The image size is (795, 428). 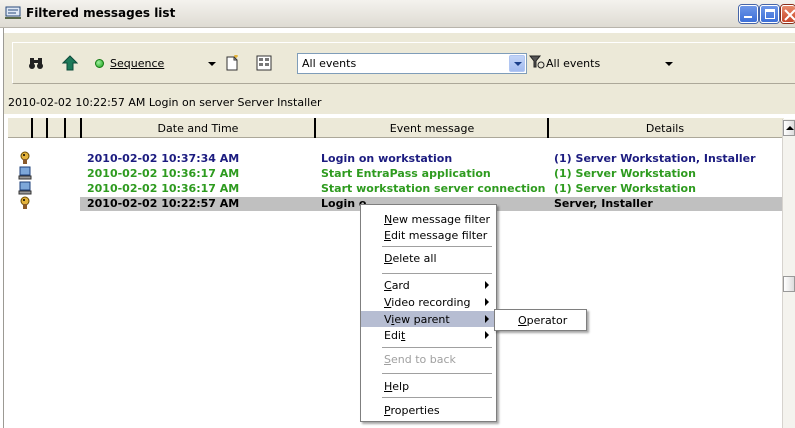 What do you see at coordinates (412, 410) in the screenshot?
I see `menu-item-label: Properties` at bounding box center [412, 410].